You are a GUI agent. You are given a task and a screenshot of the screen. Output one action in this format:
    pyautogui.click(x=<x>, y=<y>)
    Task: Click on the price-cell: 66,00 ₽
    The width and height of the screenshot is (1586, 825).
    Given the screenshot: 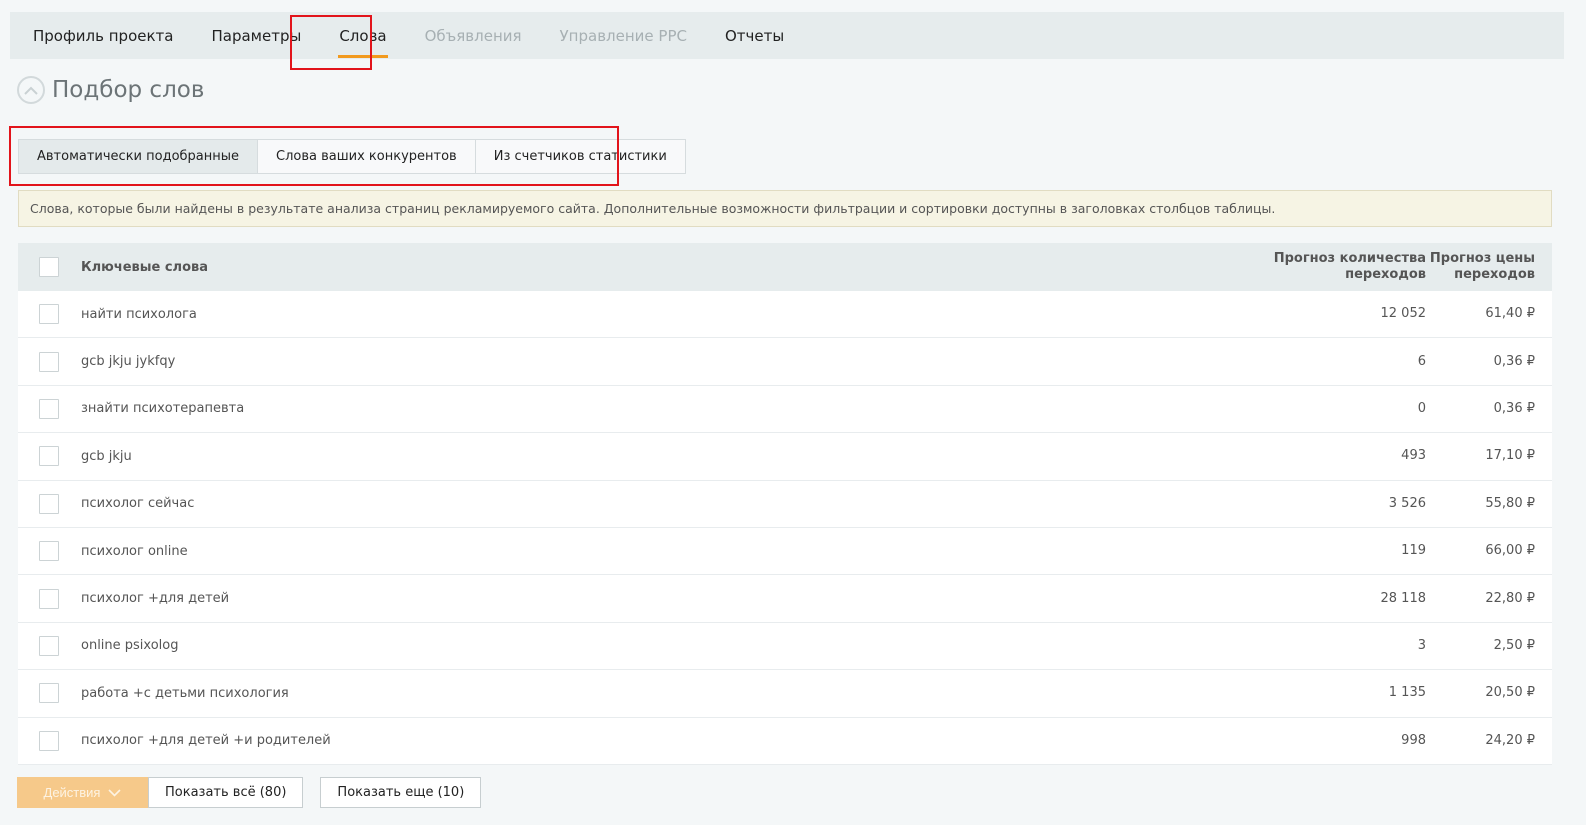 What is the action you would take?
    pyautogui.click(x=1510, y=551)
    